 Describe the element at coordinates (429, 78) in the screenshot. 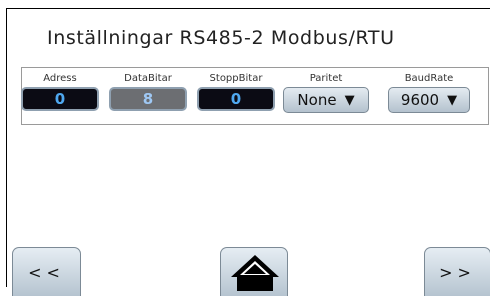

I see `baudrate-label: BaudRate` at that location.